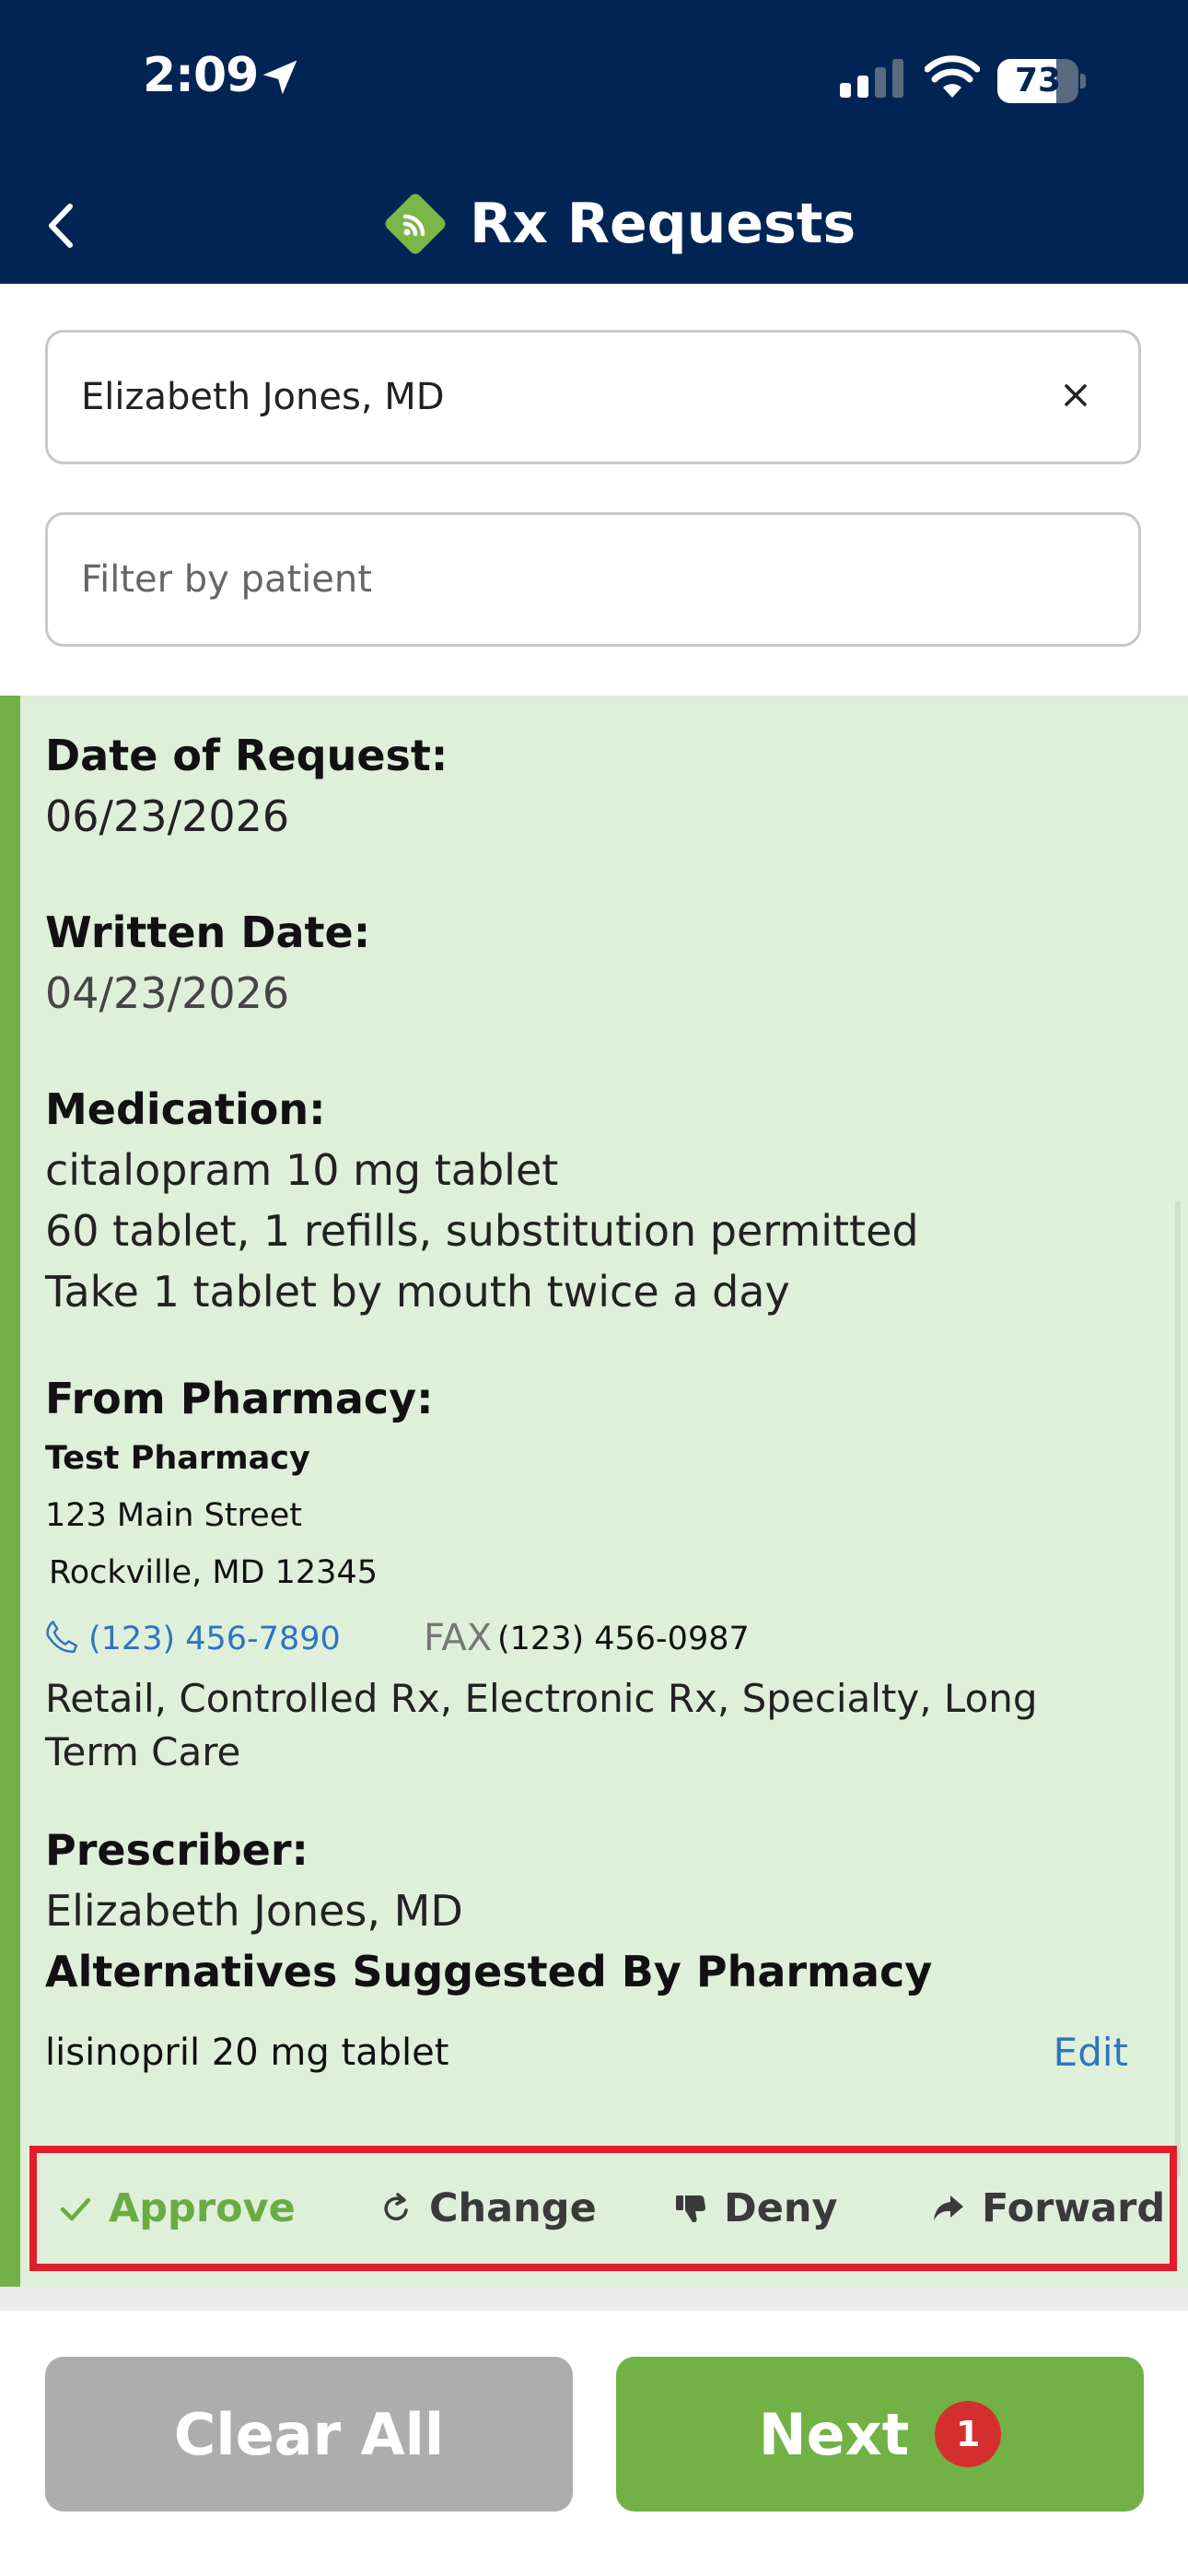 This screenshot has height=2576, width=1188. What do you see at coordinates (458, 1638) in the screenshot?
I see `fax-label: FAX` at bounding box center [458, 1638].